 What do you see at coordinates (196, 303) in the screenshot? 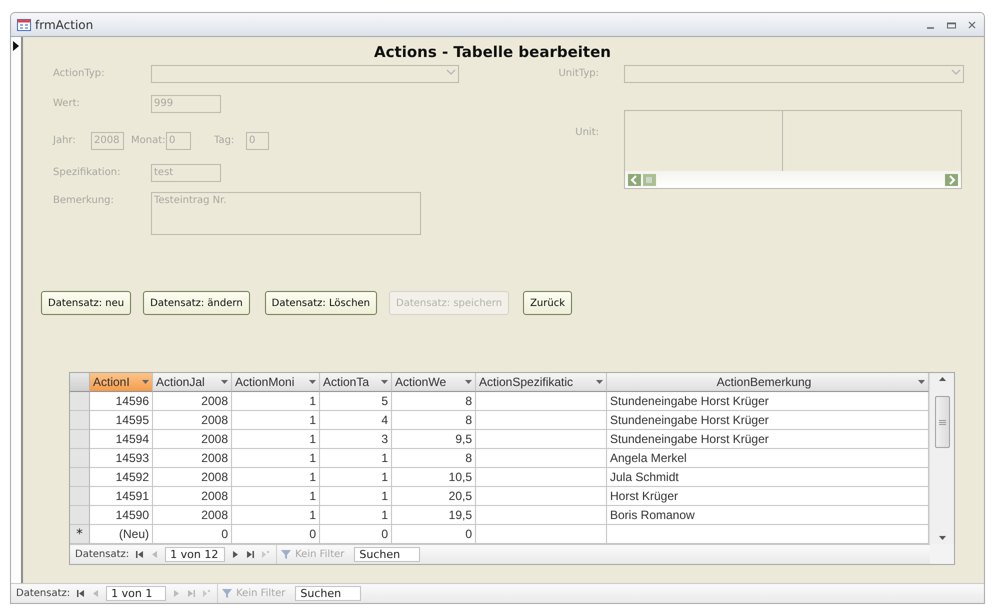
I see `form-button: Datensatz: ändern` at bounding box center [196, 303].